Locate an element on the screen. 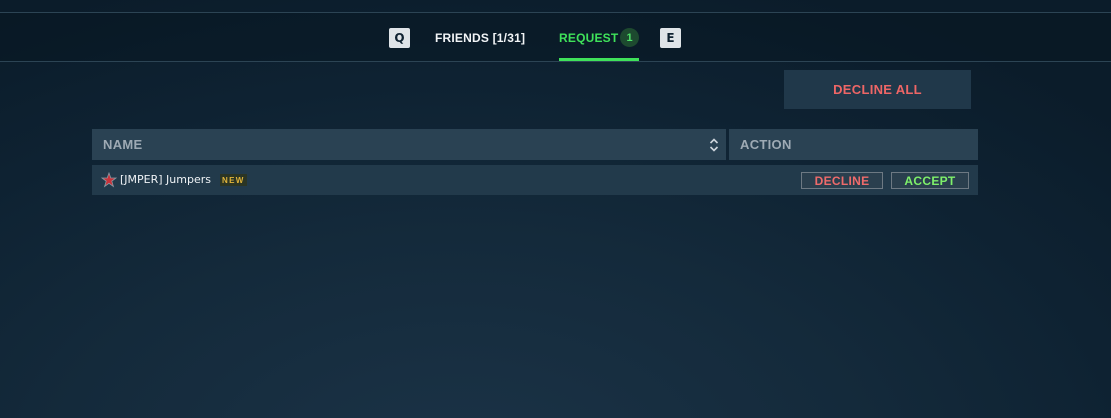 Image resolution: width=1111 pixels, height=418 pixels. decline-all-button: DECLINE ALL is located at coordinates (877, 89).